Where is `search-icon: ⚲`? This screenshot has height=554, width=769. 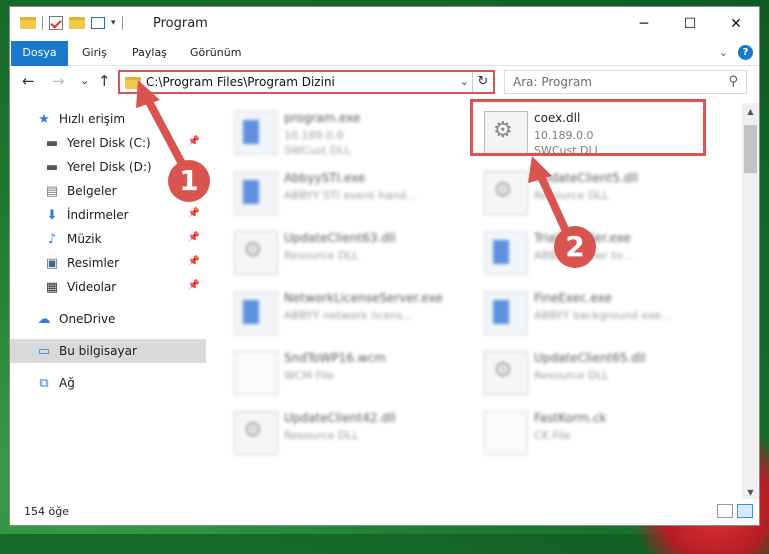 search-icon: ⚲ is located at coordinates (733, 81).